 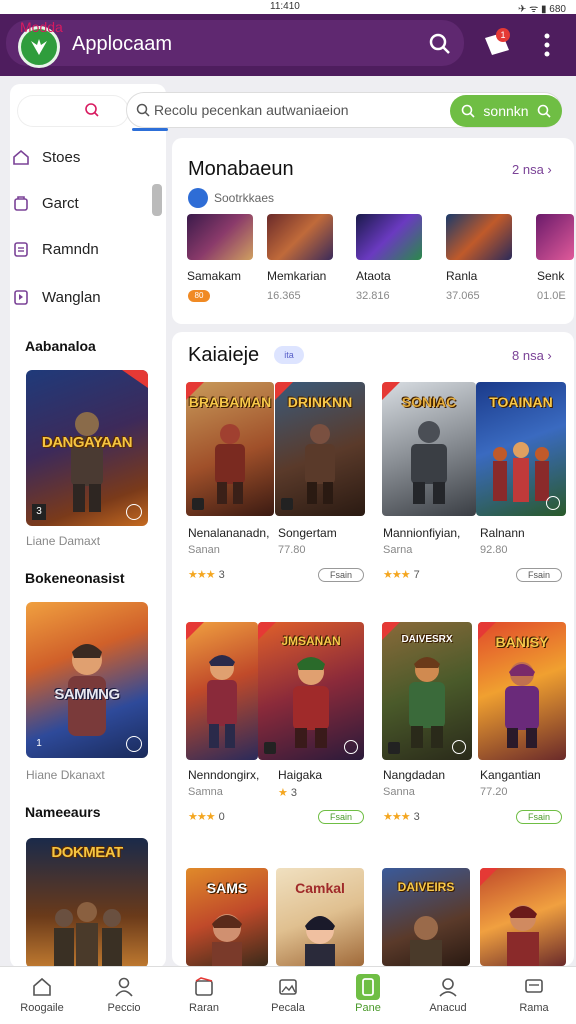 What do you see at coordinates (41, 27) in the screenshot?
I see `sidebar-tab-label: Modda` at bounding box center [41, 27].